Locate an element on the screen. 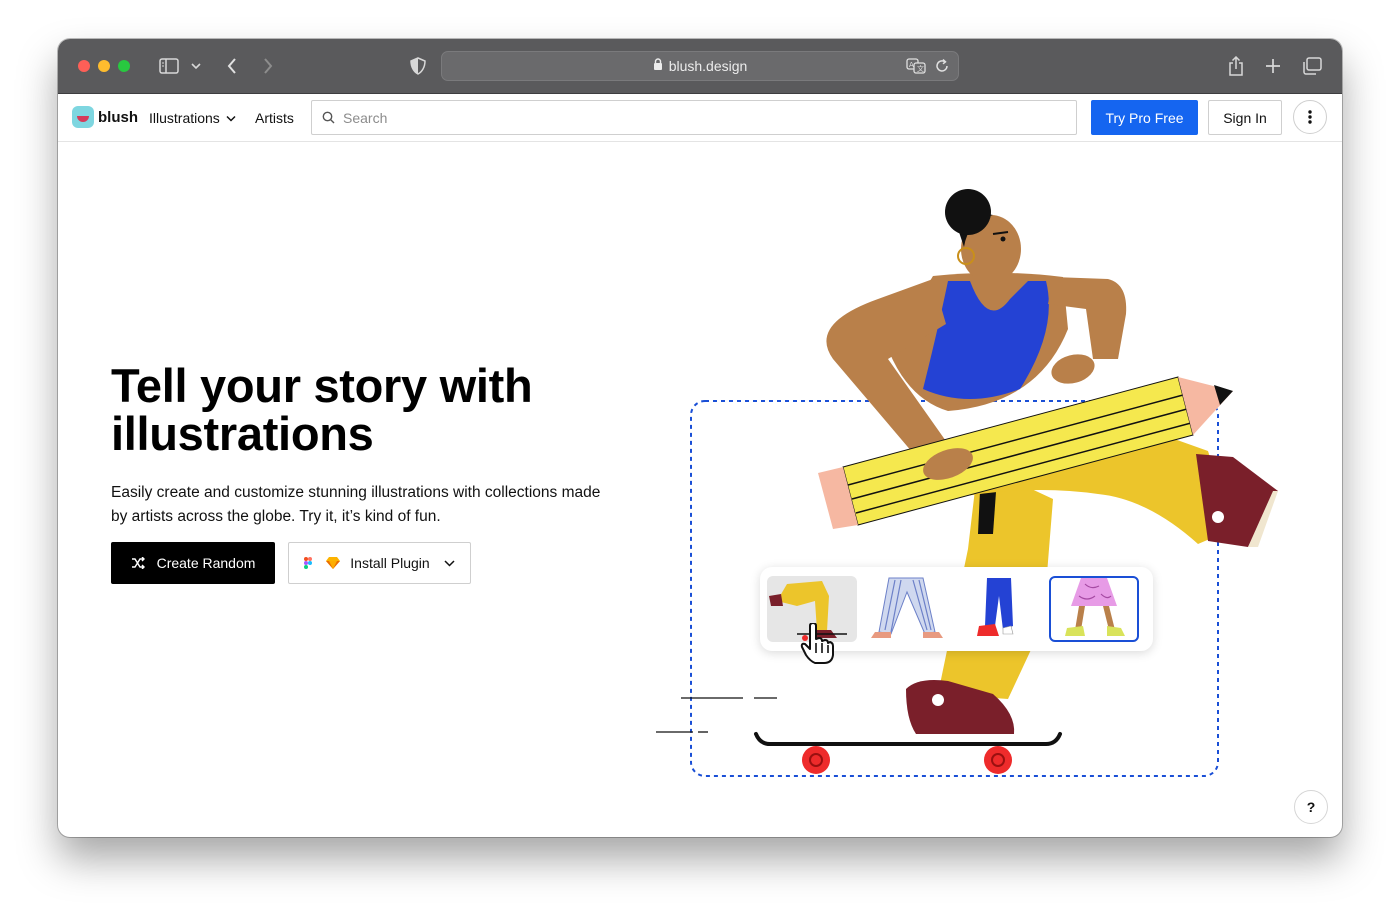  hand-cursor-icon is located at coordinates (817, 643).